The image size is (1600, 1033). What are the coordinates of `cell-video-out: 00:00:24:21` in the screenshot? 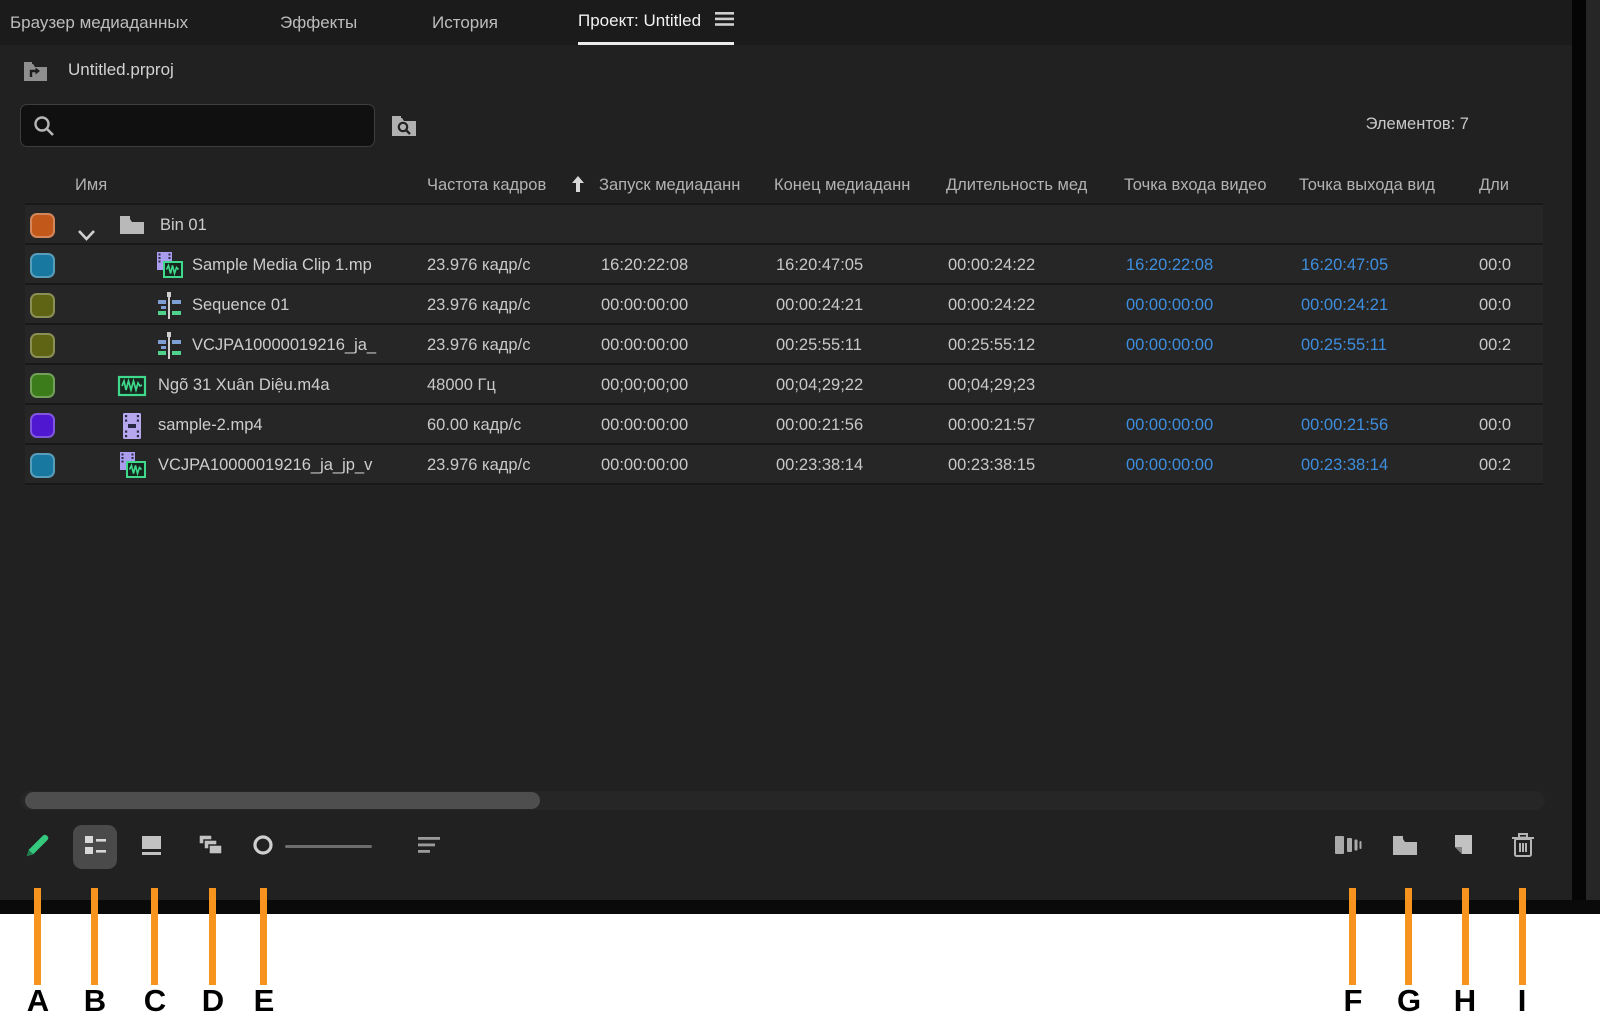 It's located at (1345, 305).